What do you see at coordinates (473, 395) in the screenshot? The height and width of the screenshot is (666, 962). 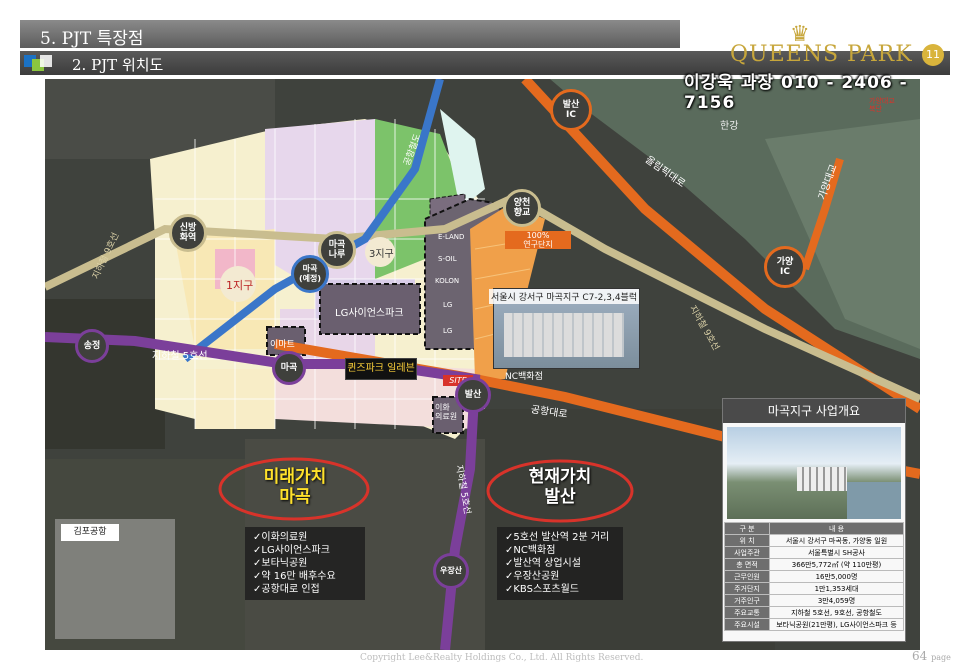 I see `station-balsan: 발산` at bounding box center [473, 395].